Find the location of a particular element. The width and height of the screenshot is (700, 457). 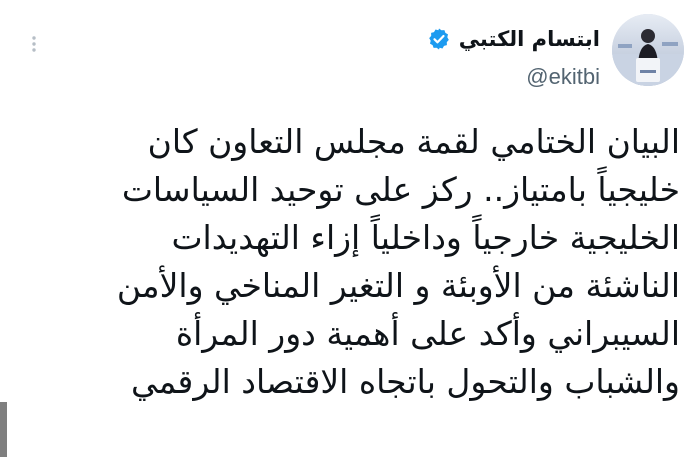

tweet-line: الخليجية خارجياً وداخلياً إزاء التهديدات is located at coordinates (425, 237).